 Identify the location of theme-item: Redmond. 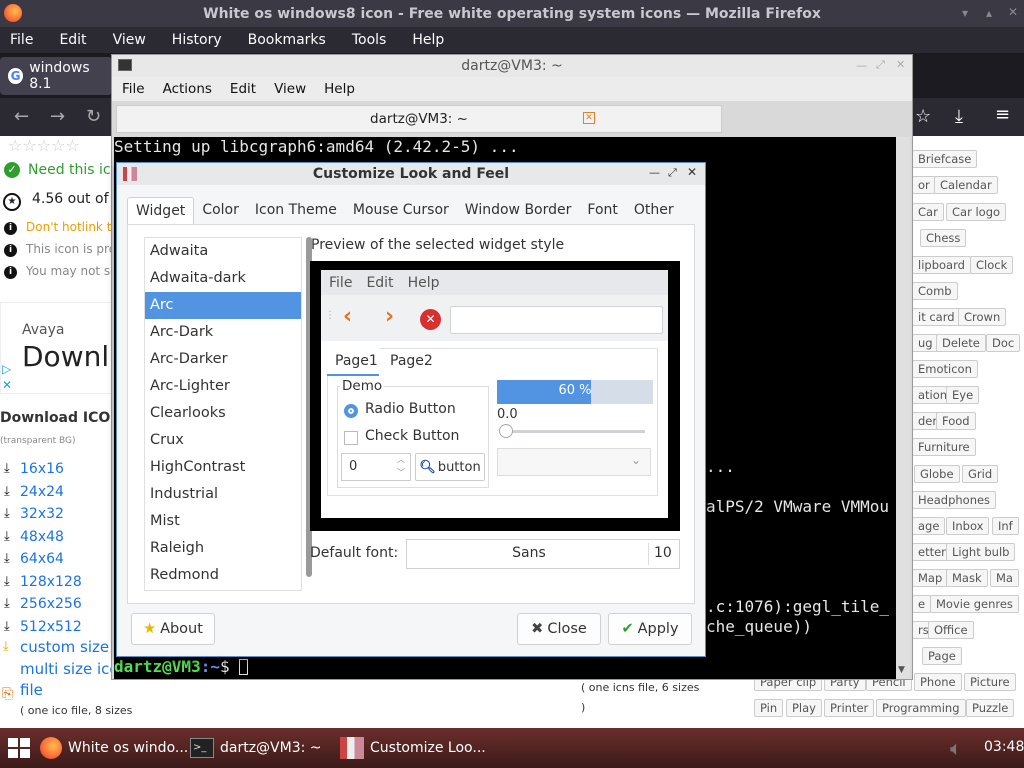
(223, 575).